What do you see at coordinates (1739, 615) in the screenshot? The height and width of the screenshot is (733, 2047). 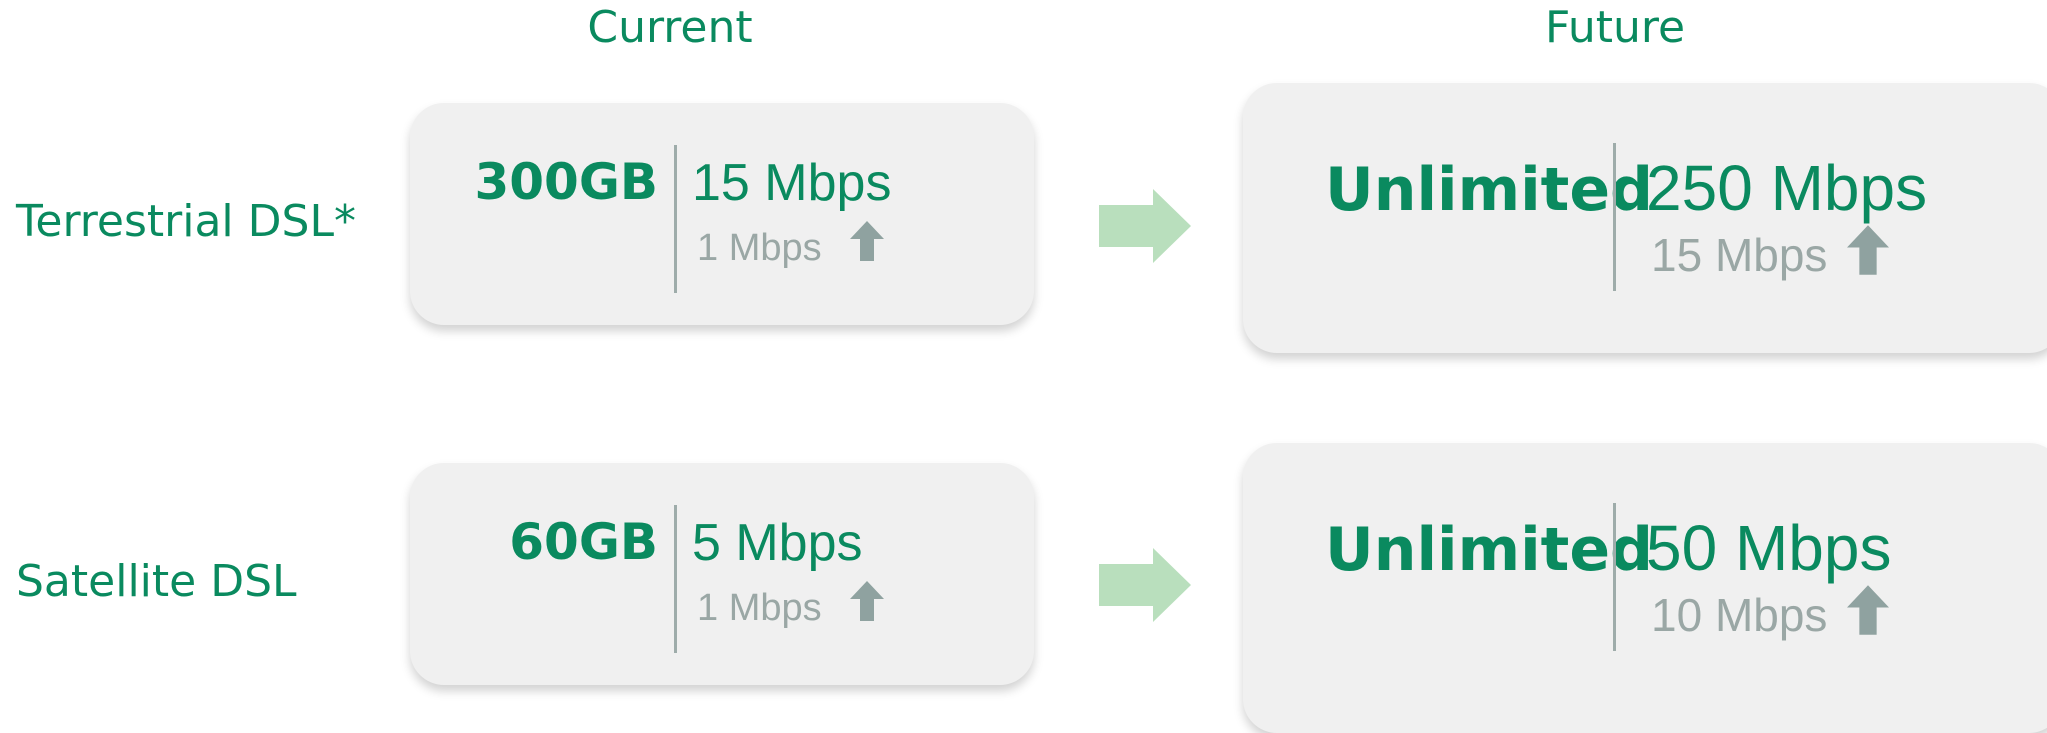 I see `upload-speed: 10 Mbps` at bounding box center [1739, 615].